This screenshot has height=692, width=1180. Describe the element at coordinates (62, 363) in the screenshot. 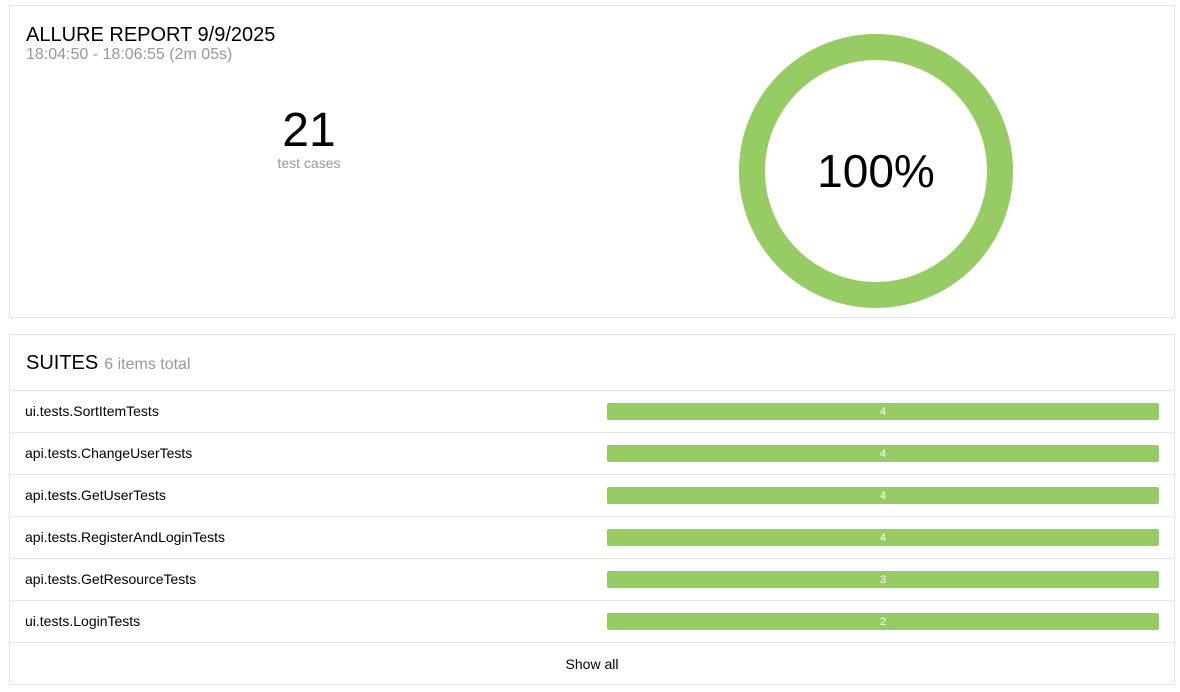

I see `suites-title: SUITES` at that location.